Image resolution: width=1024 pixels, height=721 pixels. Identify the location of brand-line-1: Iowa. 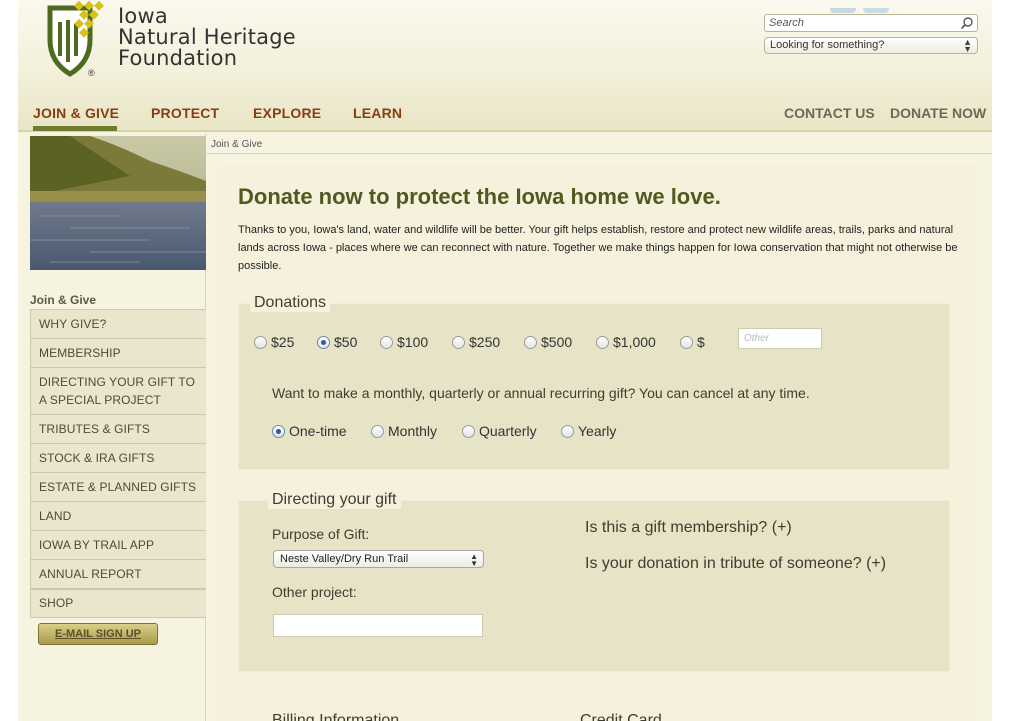
(143, 16).